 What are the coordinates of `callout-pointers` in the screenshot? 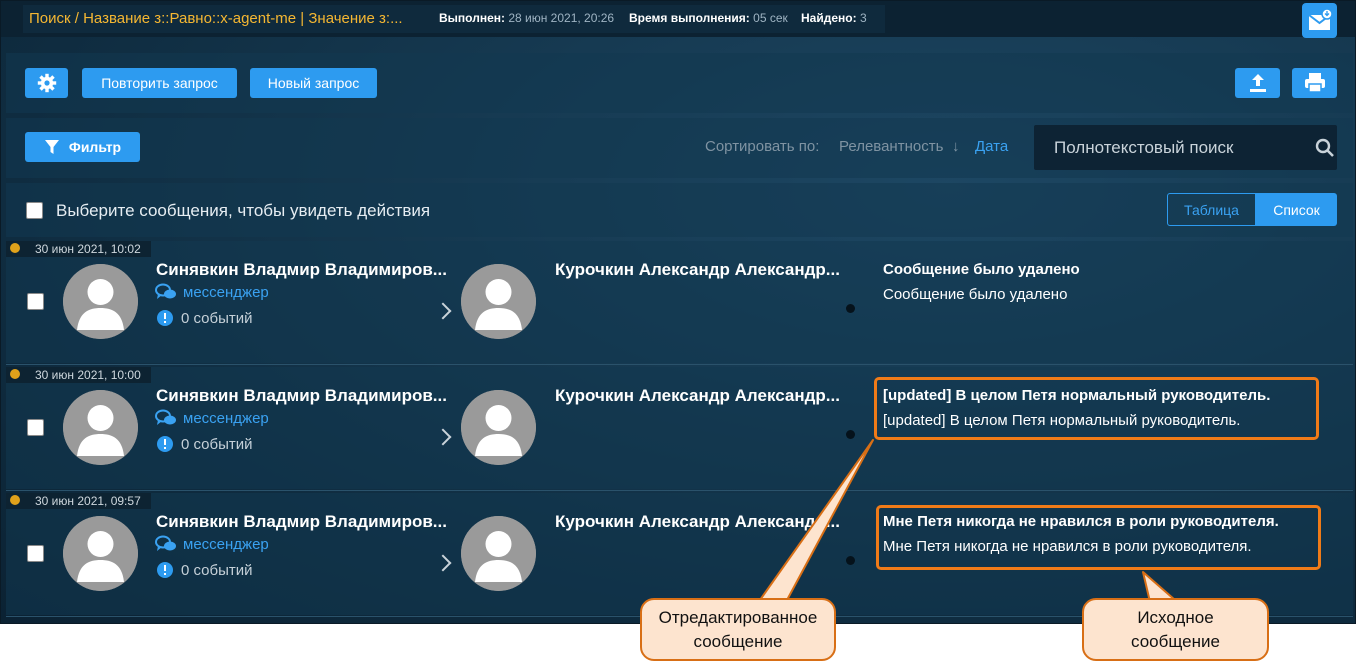 It's located at (967, 521).